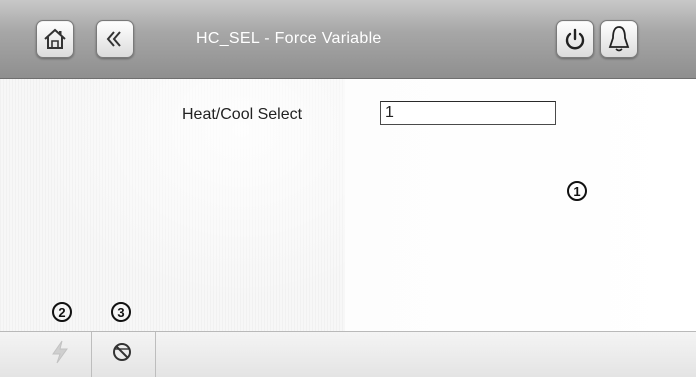 The width and height of the screenshot is (696, 377). Describe the element at coordinates (577, 191) in the screenshot. I see `callout-1: 1` at that location.